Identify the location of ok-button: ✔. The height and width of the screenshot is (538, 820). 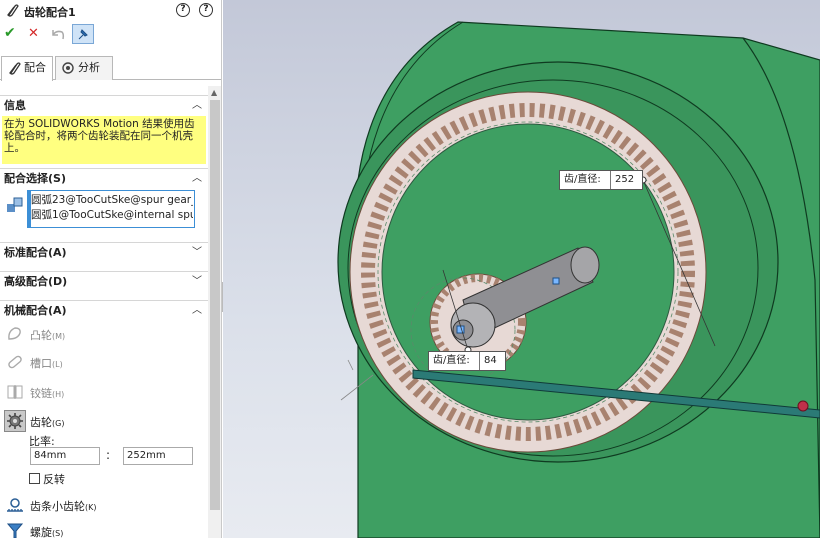
(10, 33).